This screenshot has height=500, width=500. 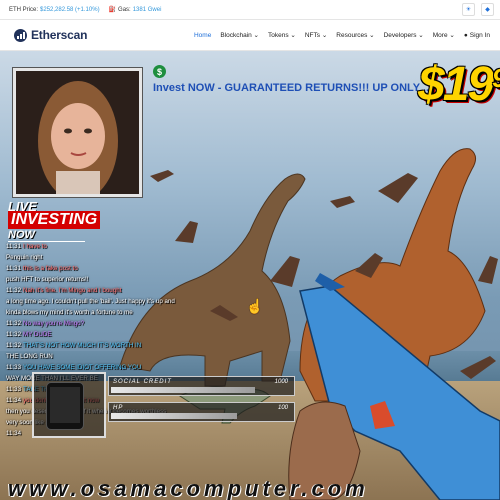 What do you see at coordinates (65, 406) in the screenshot?
I see `smartphone-icon` at bounding box center [65, 406].